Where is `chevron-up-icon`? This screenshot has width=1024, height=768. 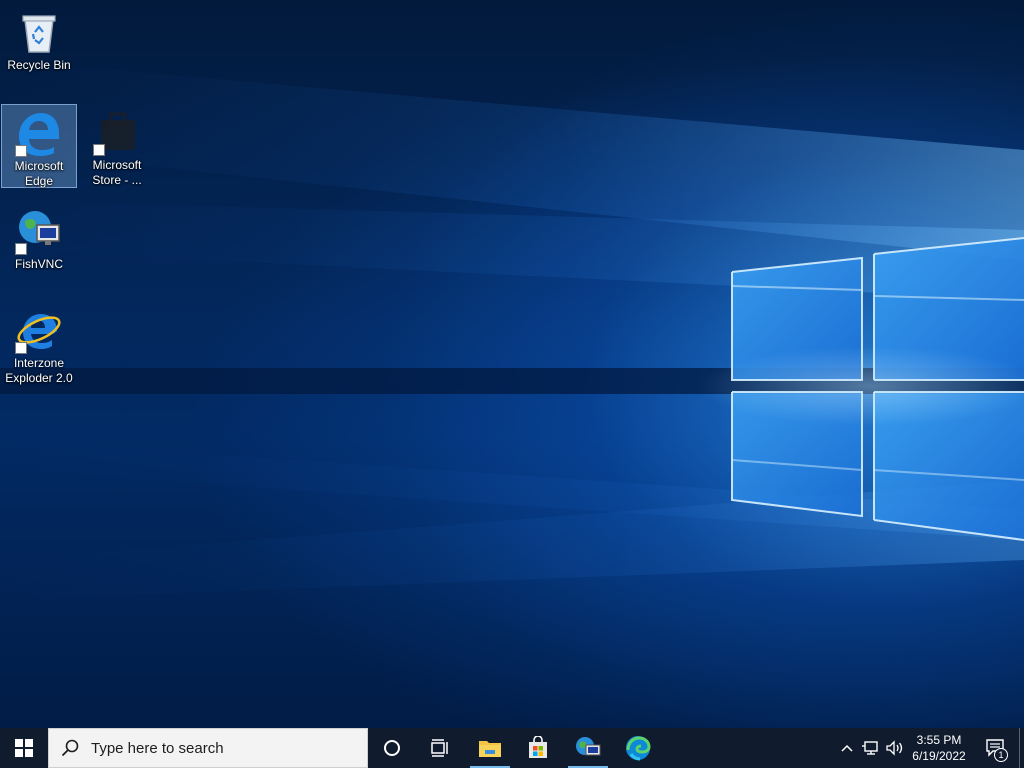
chevron-up-icon is located at coordinates (847, 748).